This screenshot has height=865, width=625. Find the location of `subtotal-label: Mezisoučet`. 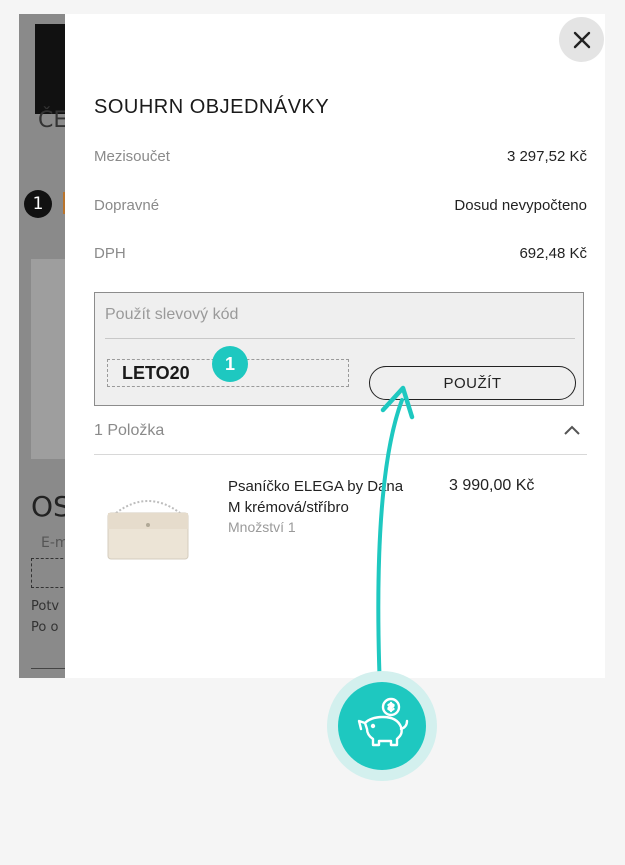

subtotal-label: Mezisoučet is located at coordinates (132, 156).